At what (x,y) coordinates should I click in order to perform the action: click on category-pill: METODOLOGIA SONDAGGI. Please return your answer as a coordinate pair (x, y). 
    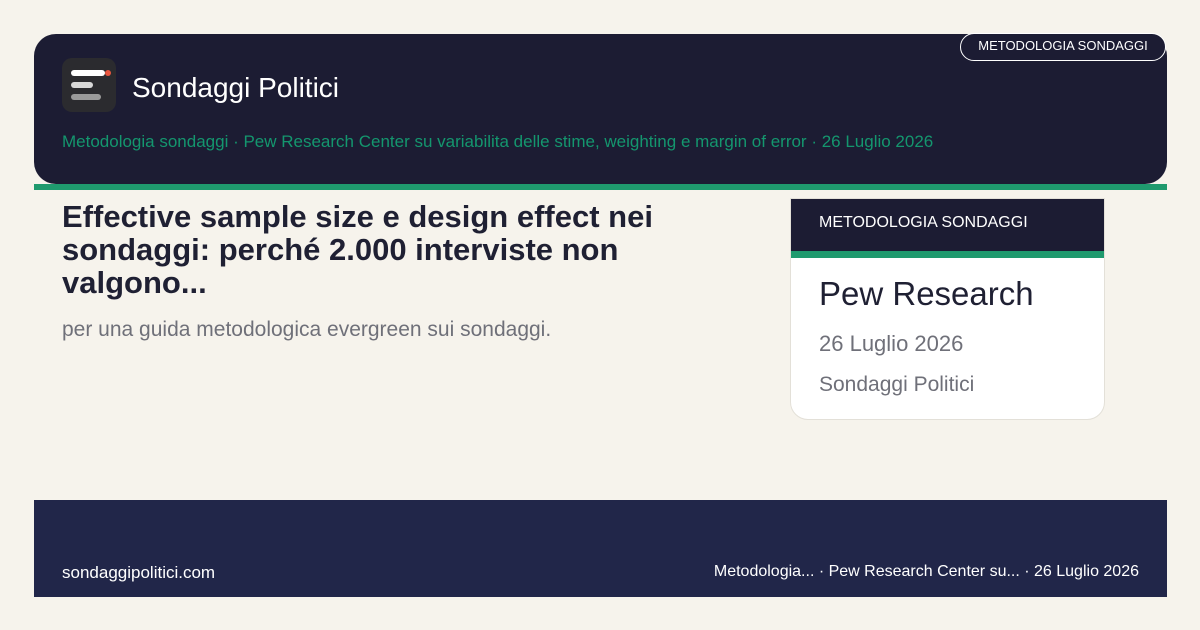
    Looking at the image, I should click on (1063, 47).